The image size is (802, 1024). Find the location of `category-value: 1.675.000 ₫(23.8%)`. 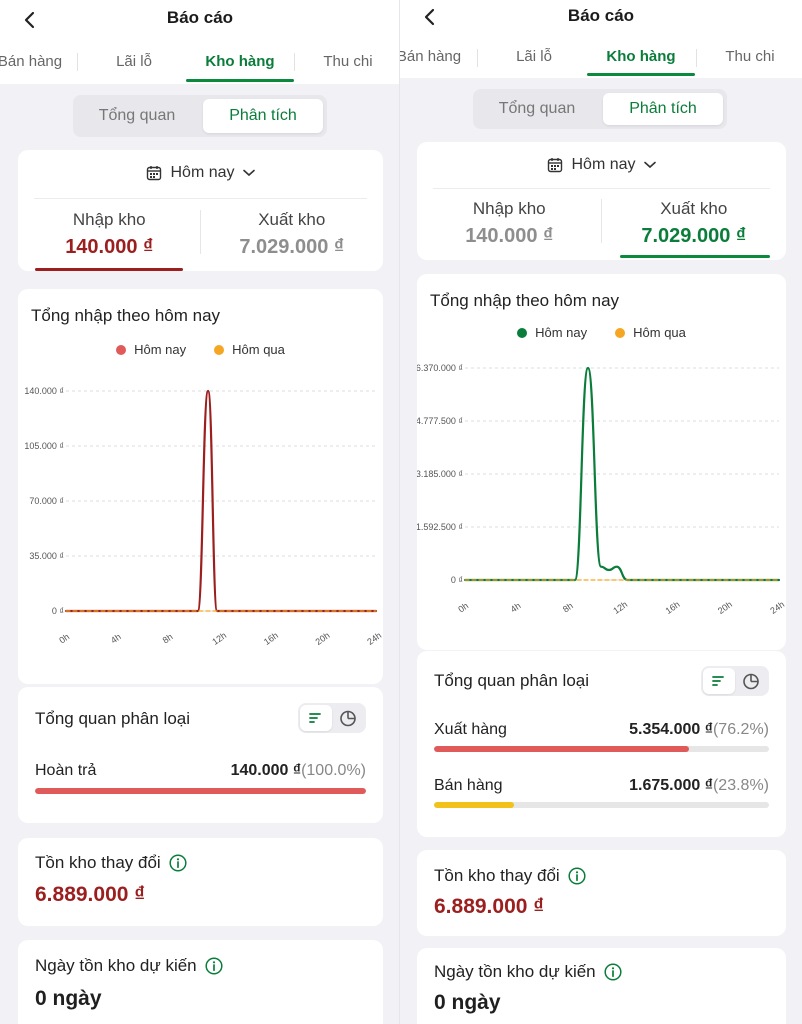

category-value: 1.675.000 ₫(23.8%) is located at coordinates (699, 786).